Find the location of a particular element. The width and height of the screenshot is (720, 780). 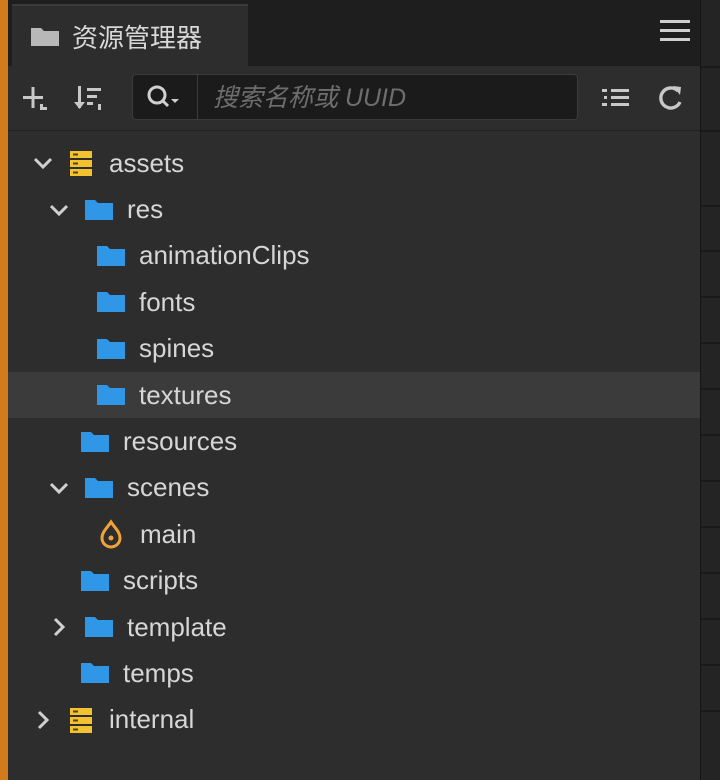

toolbar is located at coordinates (354, 98).